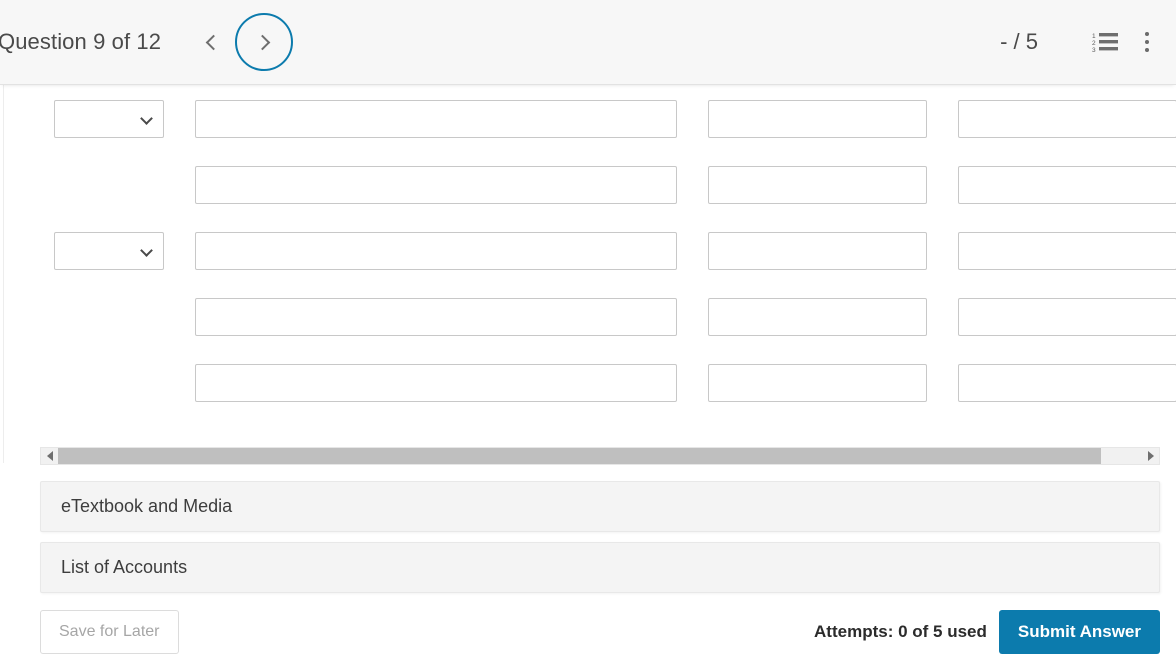  I want to click on scrollbar-thumb, so click(579, 456).